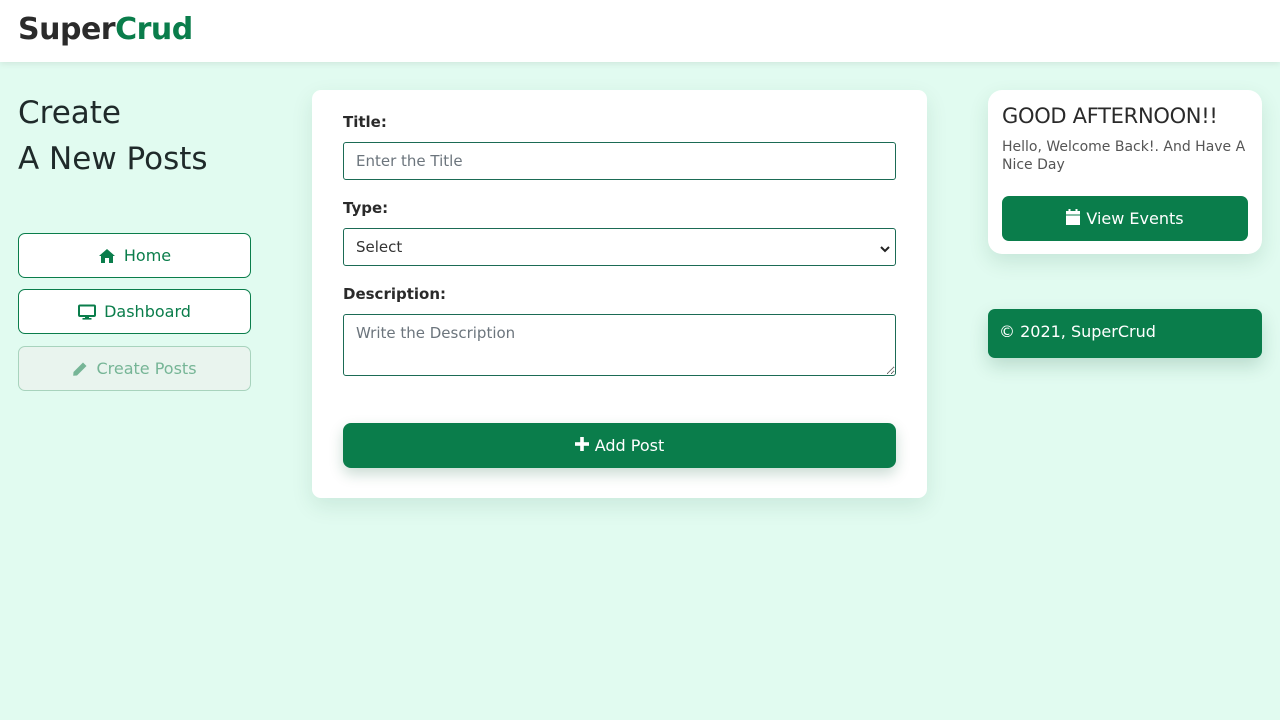 Image resolution: width=1280 pixels, height=720 pixels. I want to click on greeting-title: GOOD AFTERNOON!!, so click(1110, 116).